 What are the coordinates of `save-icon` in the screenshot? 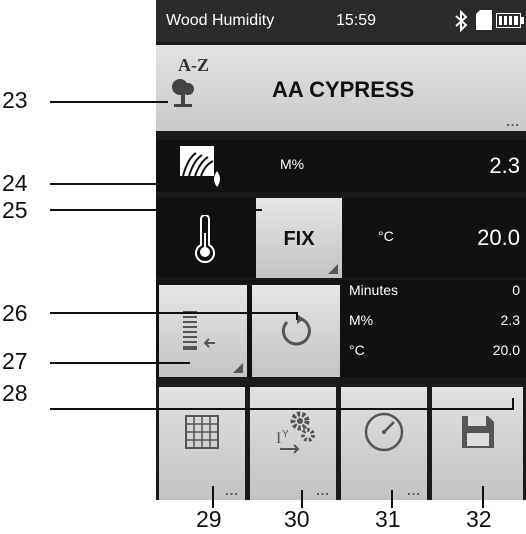 It's located at (477, 434).